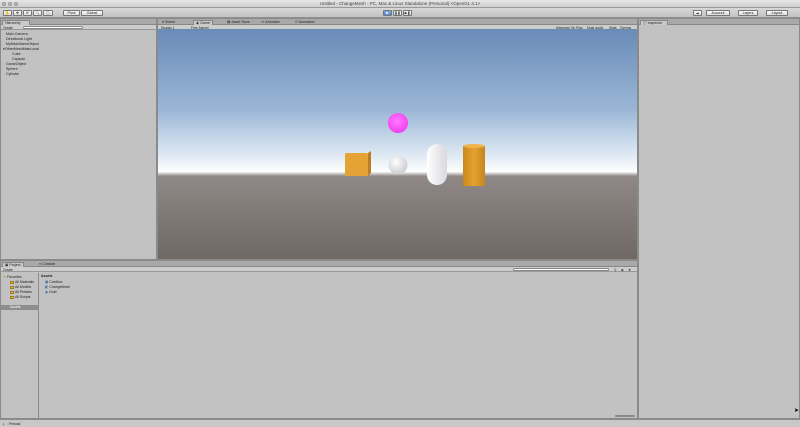 This screenshot has width=800, height=427. What do you see at coordinates (15, 264) in the screenshot?
I see `tab-project-label: Project` at bounding box center [15, 264].